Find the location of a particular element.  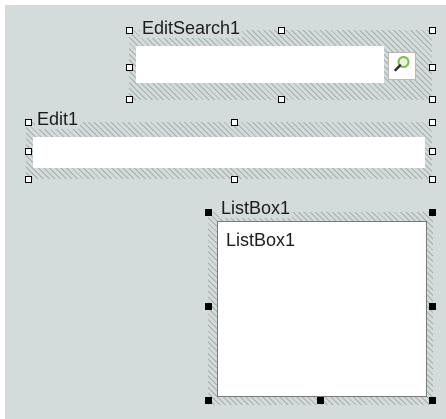

edit-search-input is located at coordinates (260, 64).